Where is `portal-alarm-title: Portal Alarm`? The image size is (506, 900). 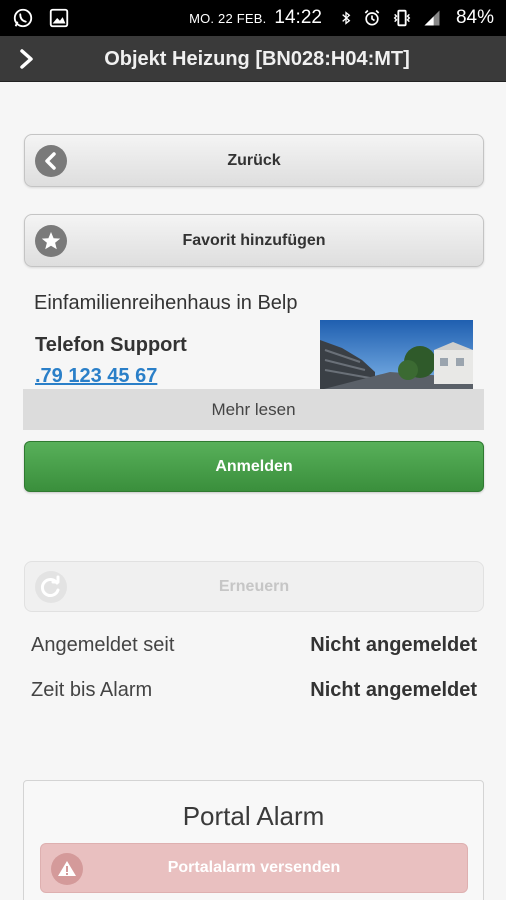 portal-alarm-title: Portal Alarm is located at coordinates (253, 816).